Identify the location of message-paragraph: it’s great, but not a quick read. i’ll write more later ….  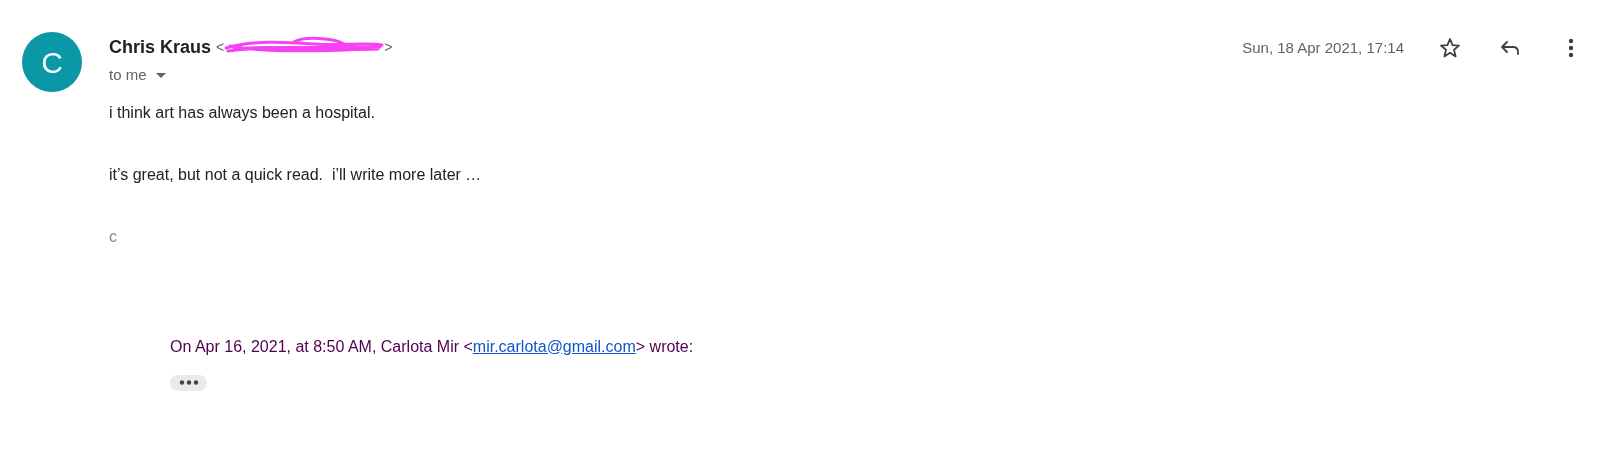
(296, 174).